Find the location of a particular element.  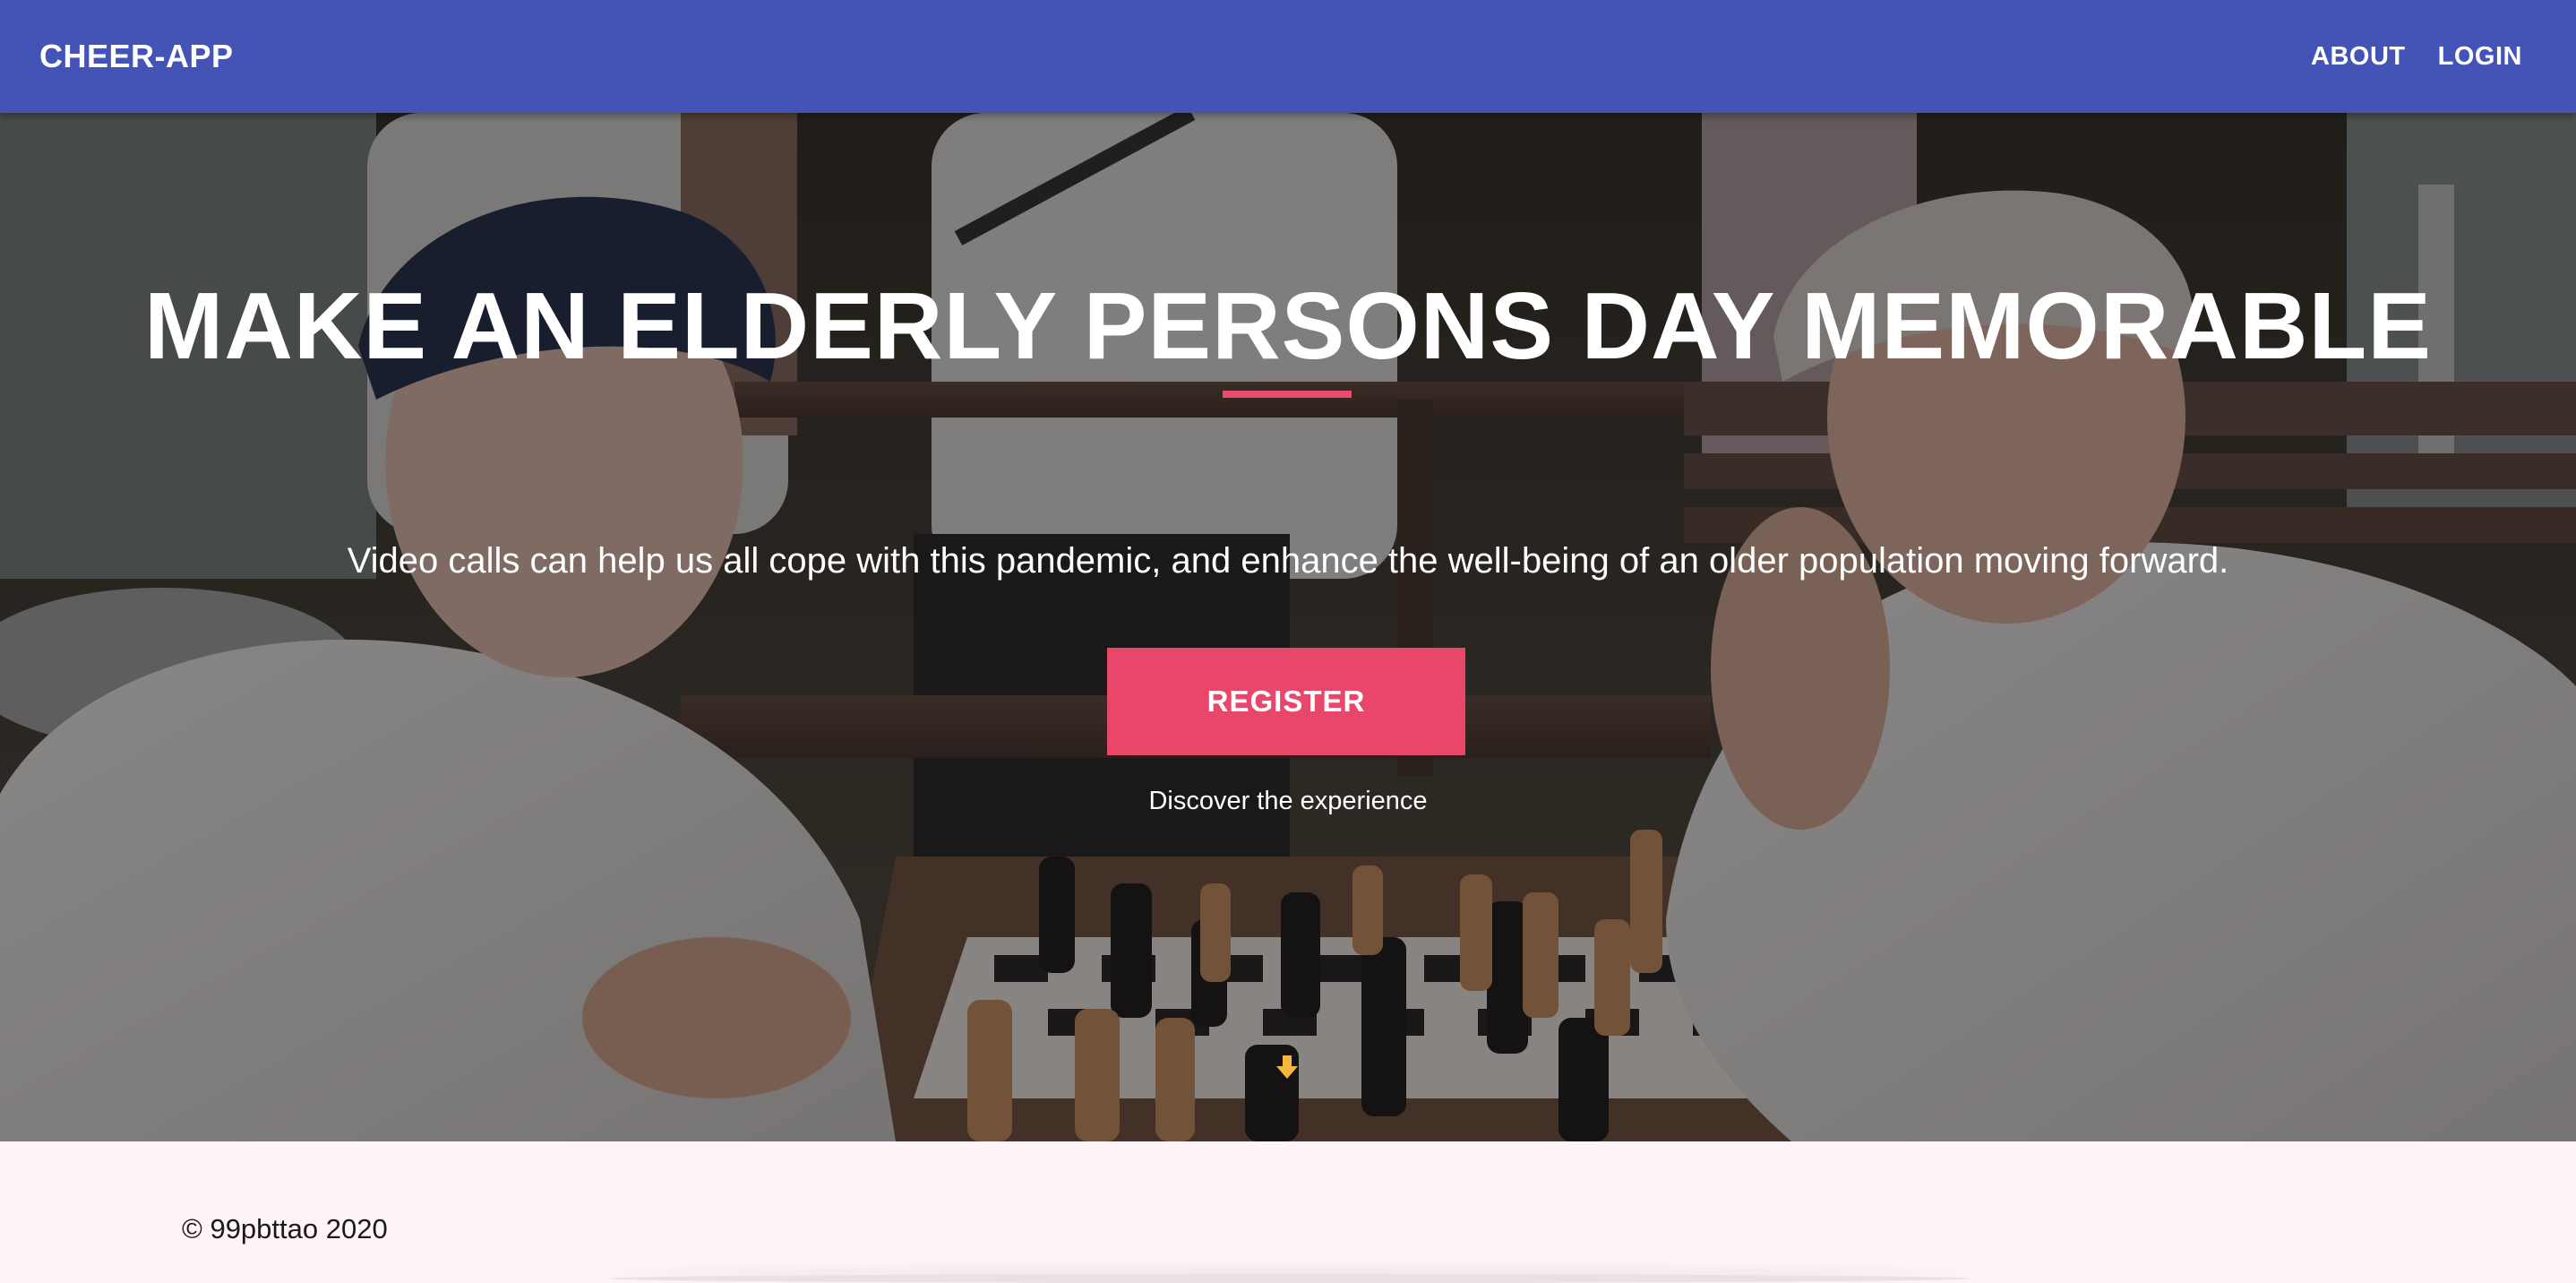

copyright-text: © 99pbttao 2020 is located at coordinates (285, 1228).